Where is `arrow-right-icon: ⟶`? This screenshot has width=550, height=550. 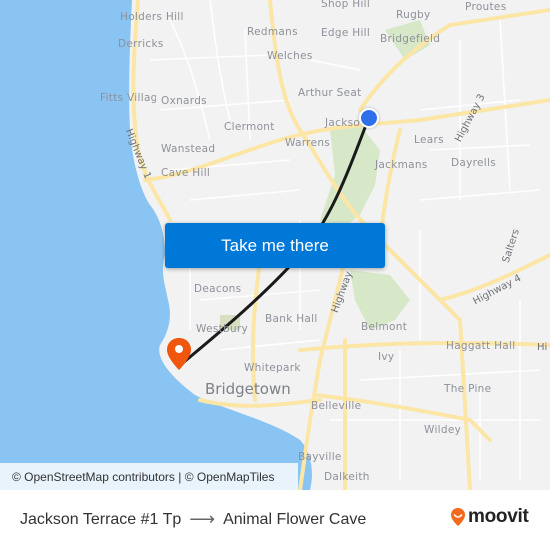 arrow-right-icon: ⟶ is located at coordinates (202, 519).